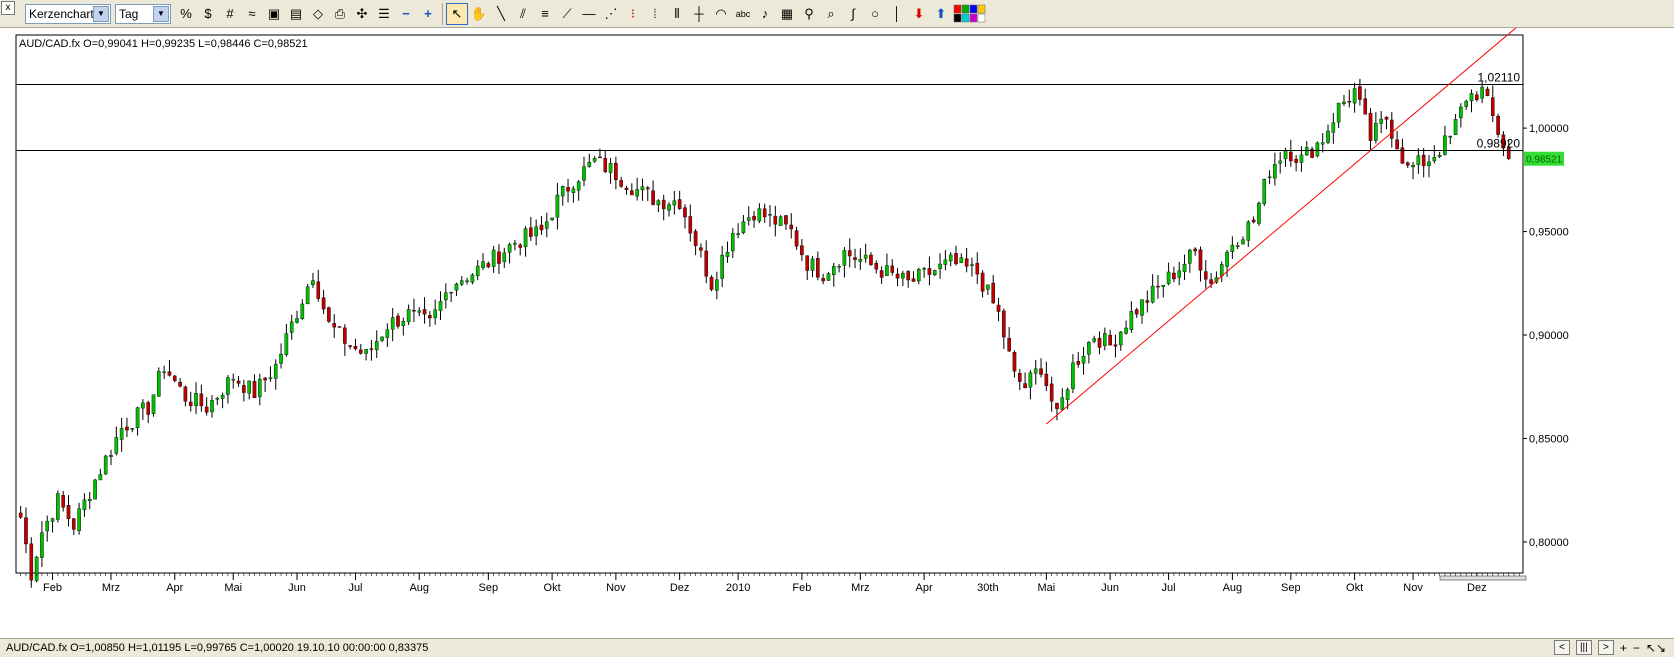  Describe the element at coordinates (589, 14) in the screenshot. I see `horizontal-line-icon: —` at that location.